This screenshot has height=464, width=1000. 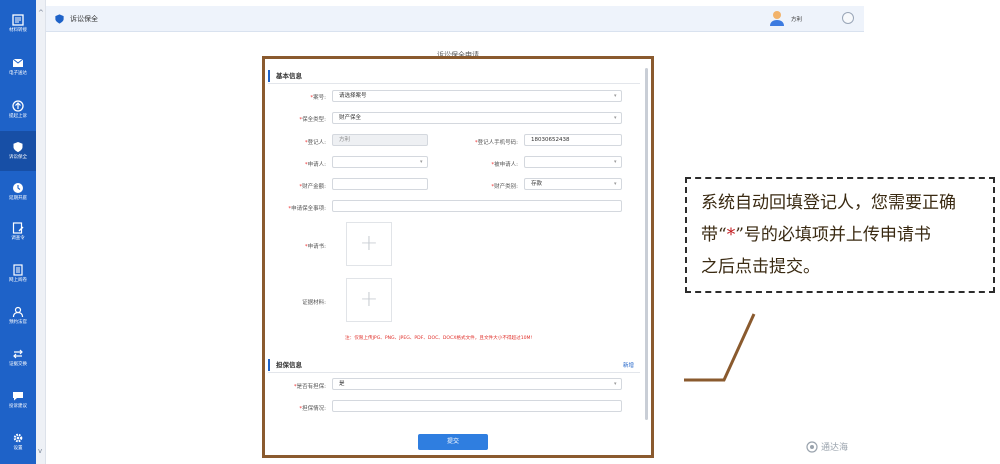 I want to click on sidebar-item-label: 投诉建议, so click(x=18, y=407).